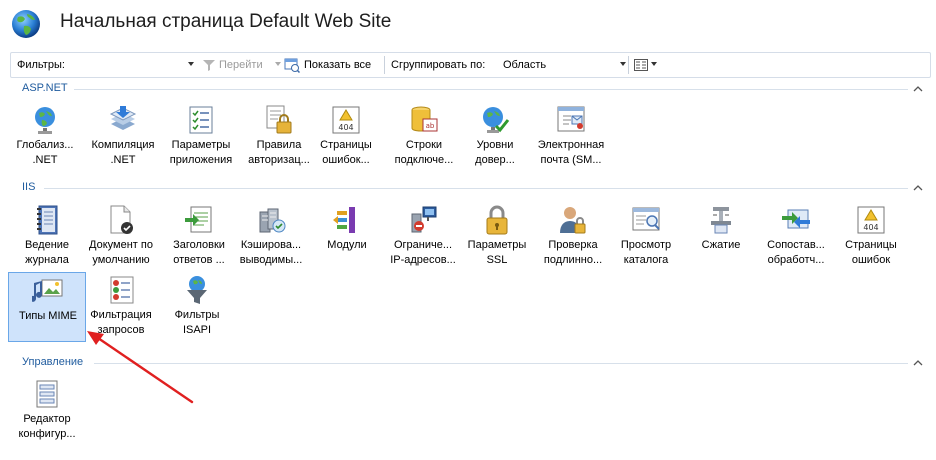 The width and height of the screenshot is (936, 460). What do you see at coordinates (424, 145) in the screenshot?
I see `tile-label: Строки` at bounding box center [424, 145].